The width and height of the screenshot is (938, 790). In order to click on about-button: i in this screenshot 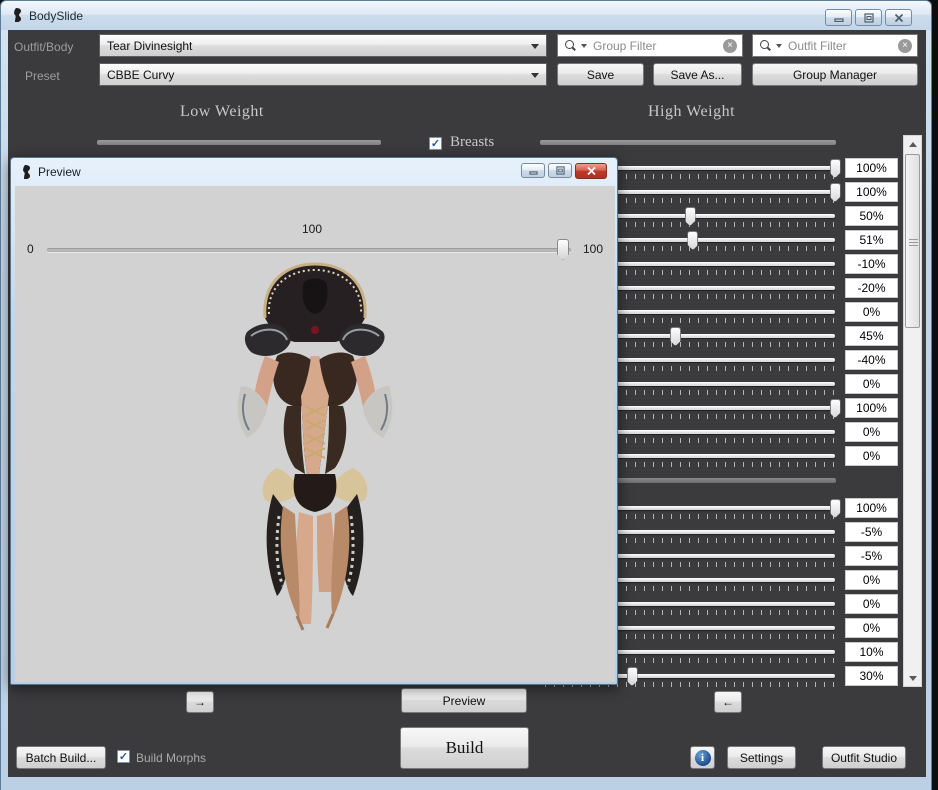, I will do `click(702, 757)`.